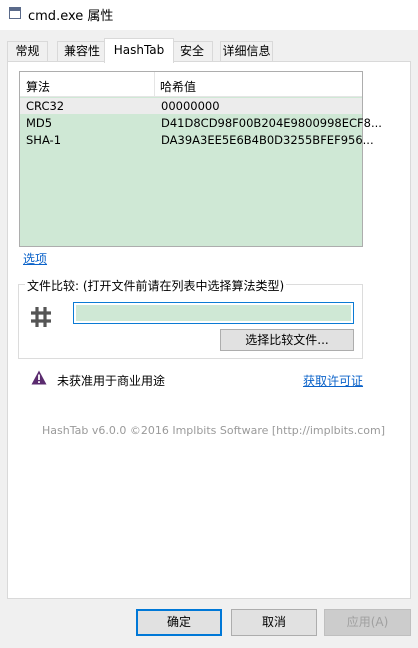 This screenshot has height=648, width=418. What do you see at coordinates (139, 50) in the screenshot?
I see `tab-hashtab: HashTab` at bounding box center [139, 50].